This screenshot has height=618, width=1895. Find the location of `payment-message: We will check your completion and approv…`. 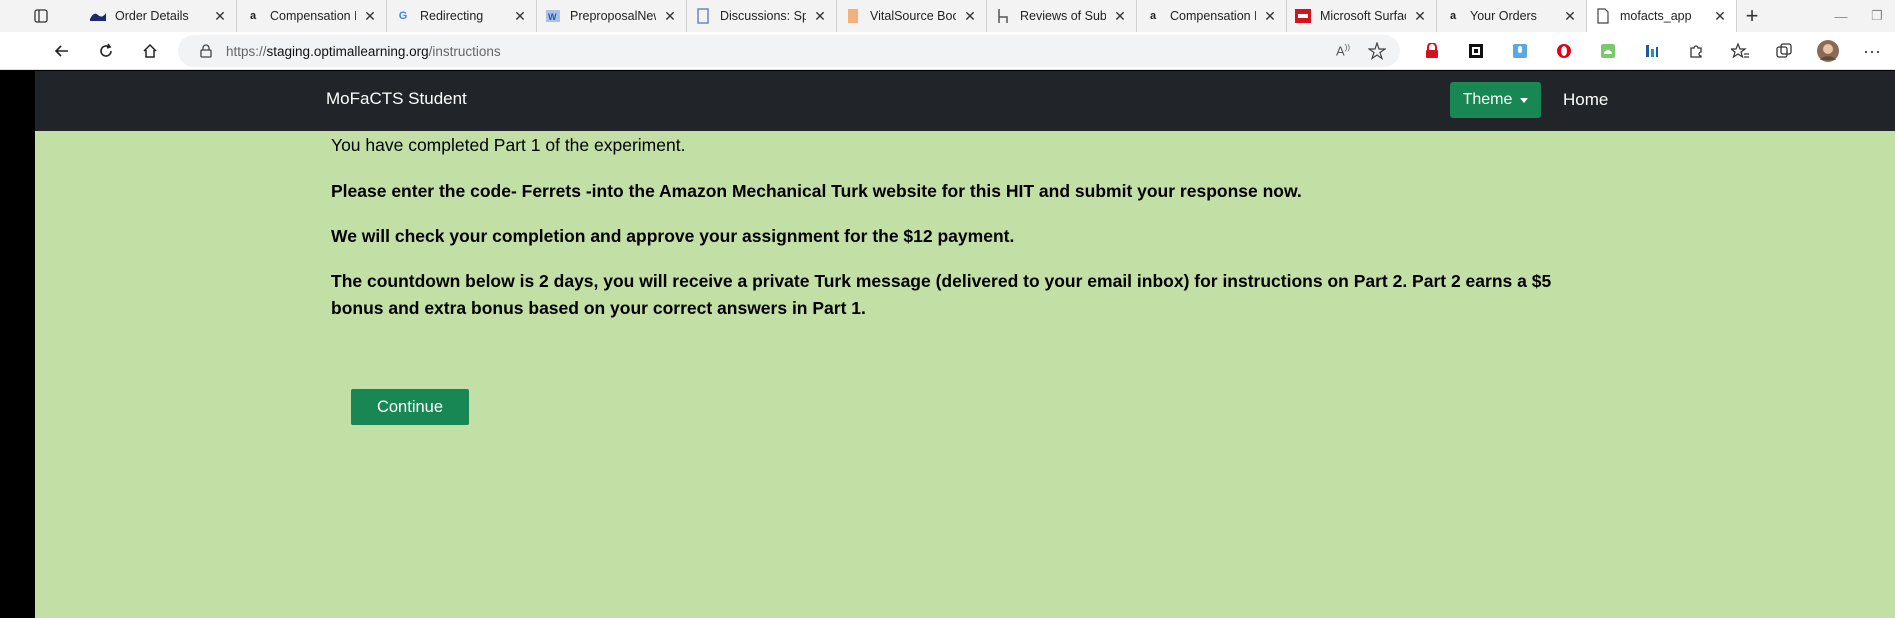

payment-message: We will check your completion and approv… is located at coordinates (673, 236).